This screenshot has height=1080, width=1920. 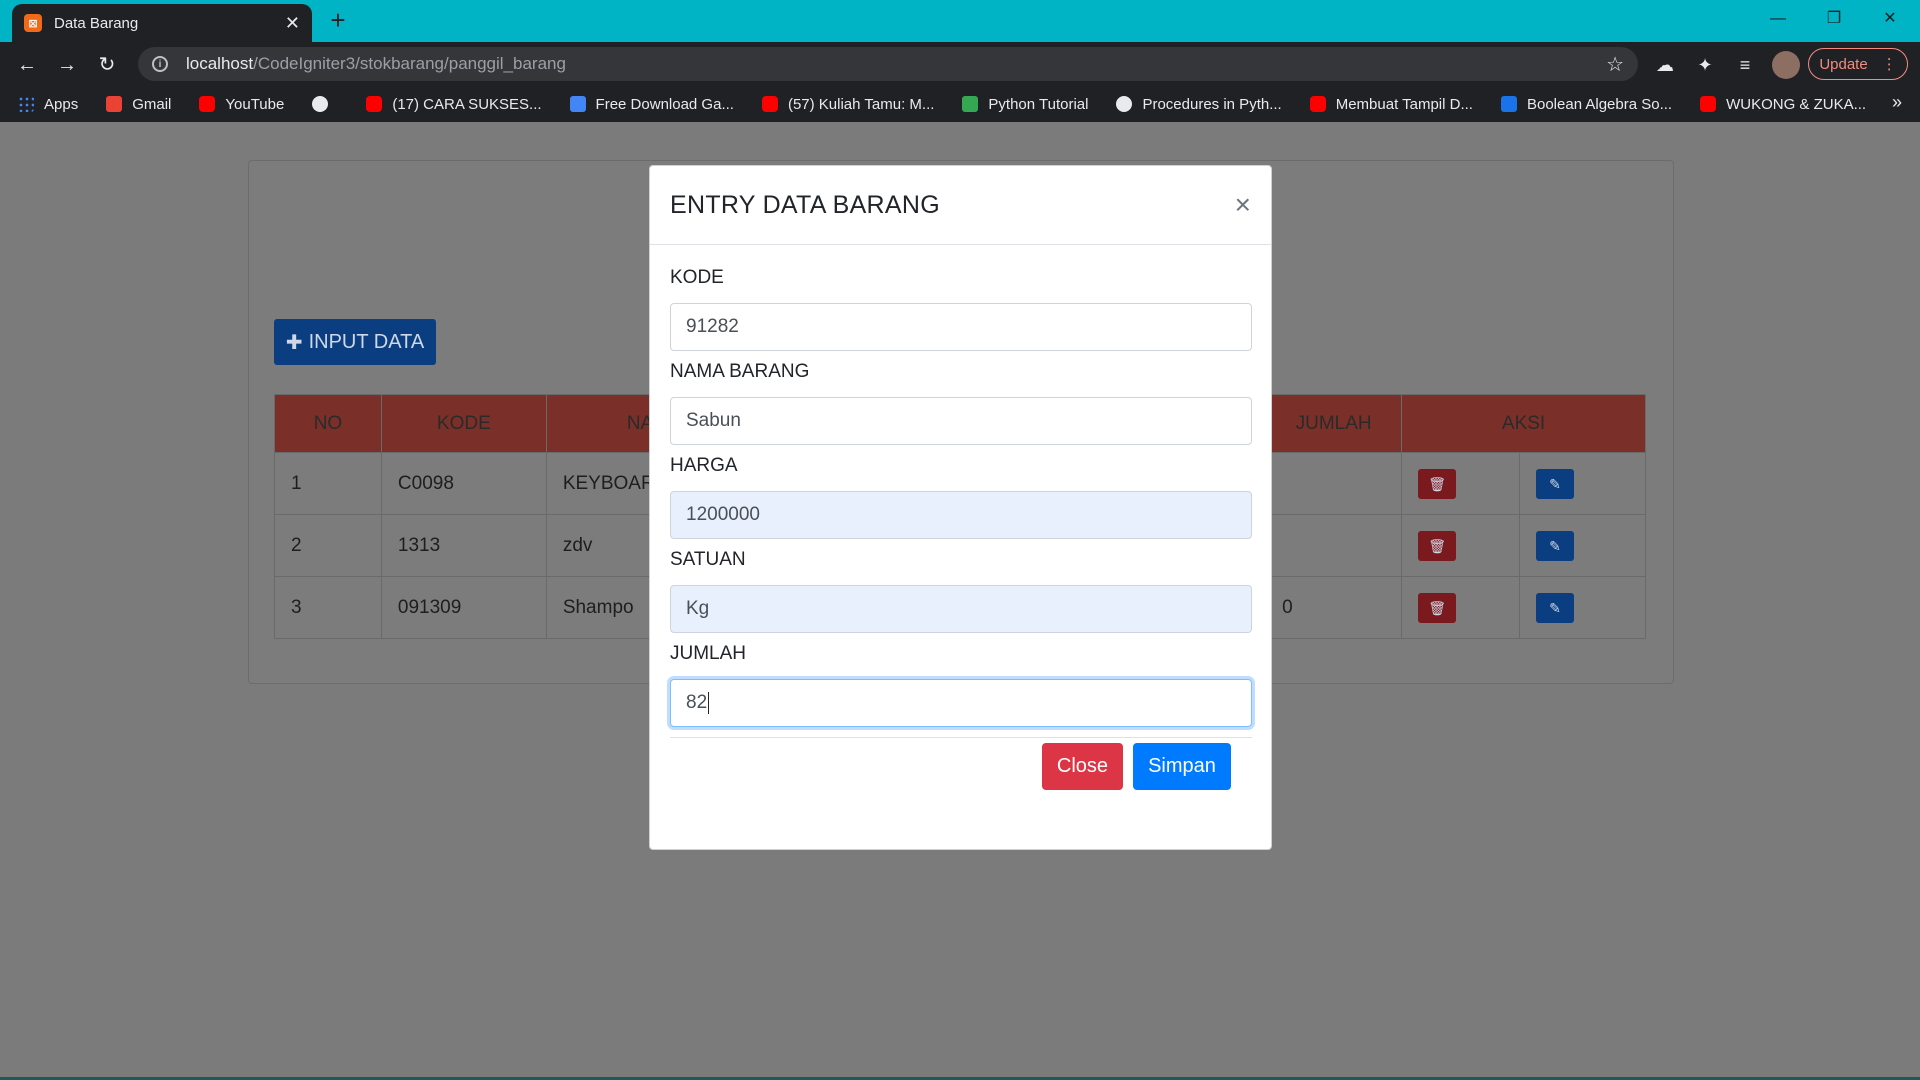 I want to click on cell-kode: 091309, so click(x=463, y=607).